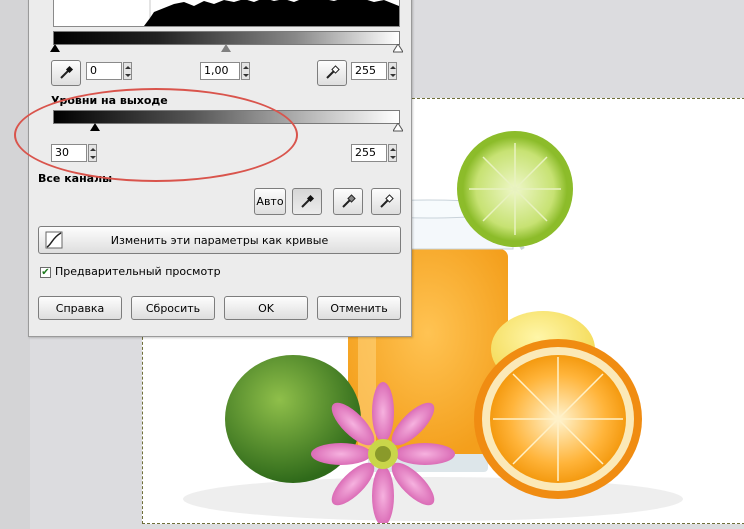 The height and width of the screenshot is (529, 744). What do you see at coordinates (92, 153) in the screenshot?
I see `output-low-spinner` at bounding box center [92, 153].